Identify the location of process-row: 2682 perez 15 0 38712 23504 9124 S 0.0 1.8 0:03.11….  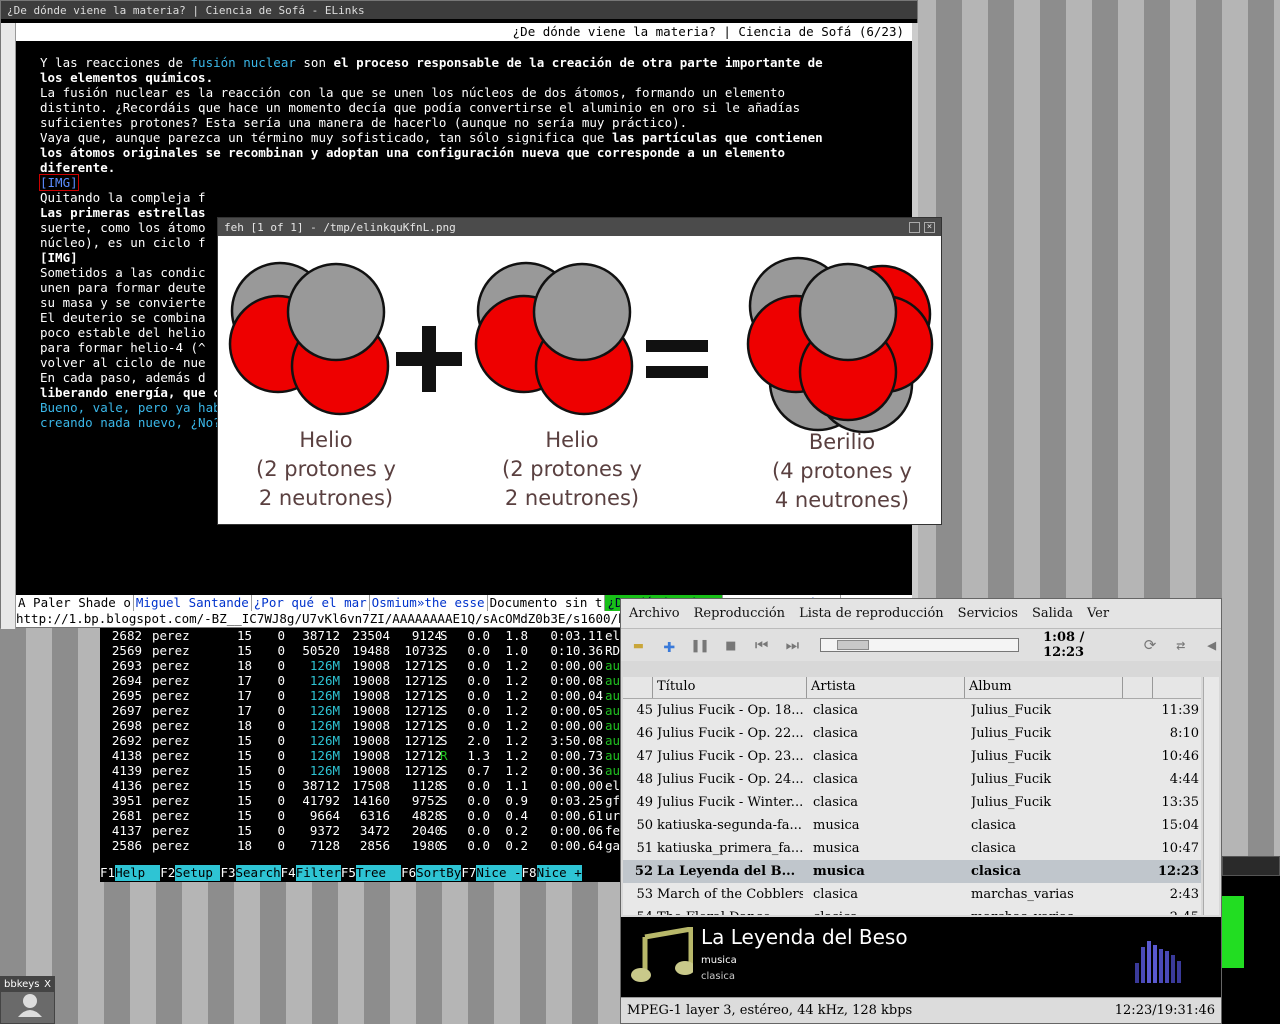
(365, 635).